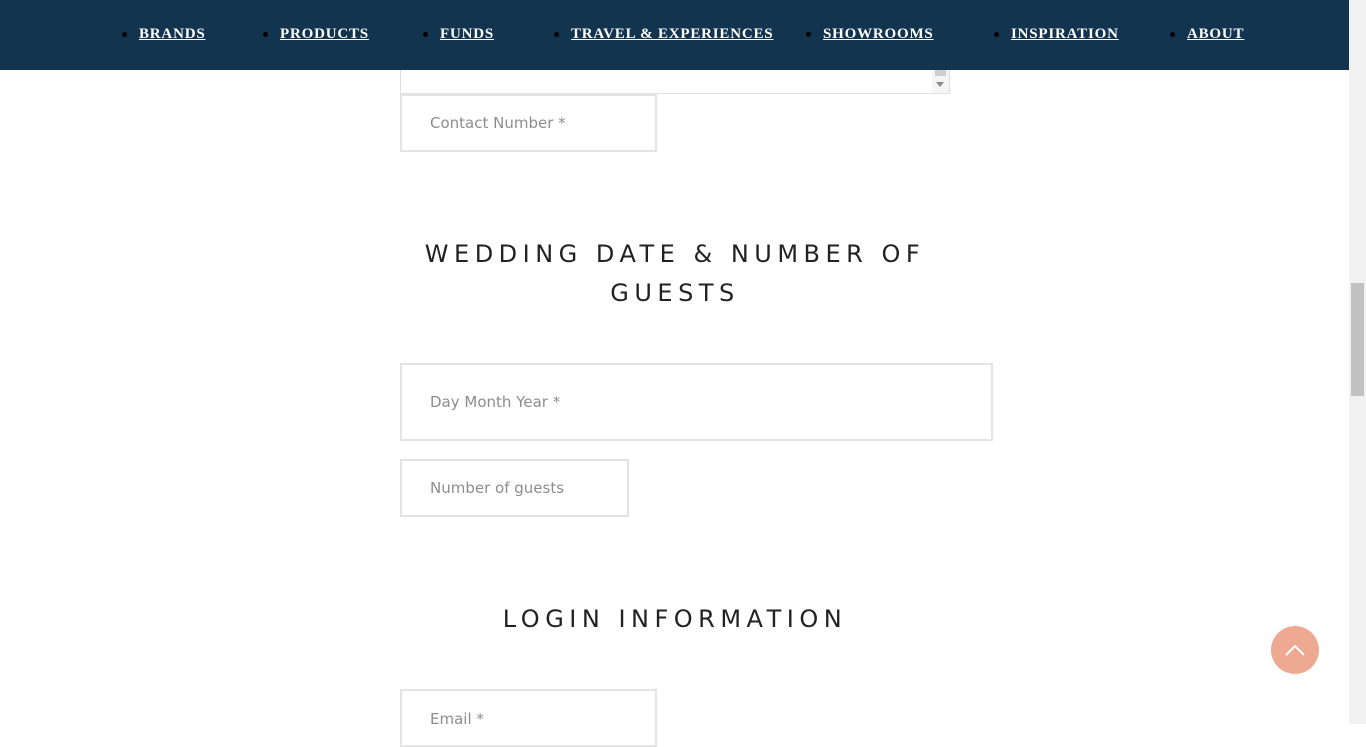 The height and width of the screenshot is (747, 1366). I want to click on contact-number-field: Contact Number *, so click(528, 123).